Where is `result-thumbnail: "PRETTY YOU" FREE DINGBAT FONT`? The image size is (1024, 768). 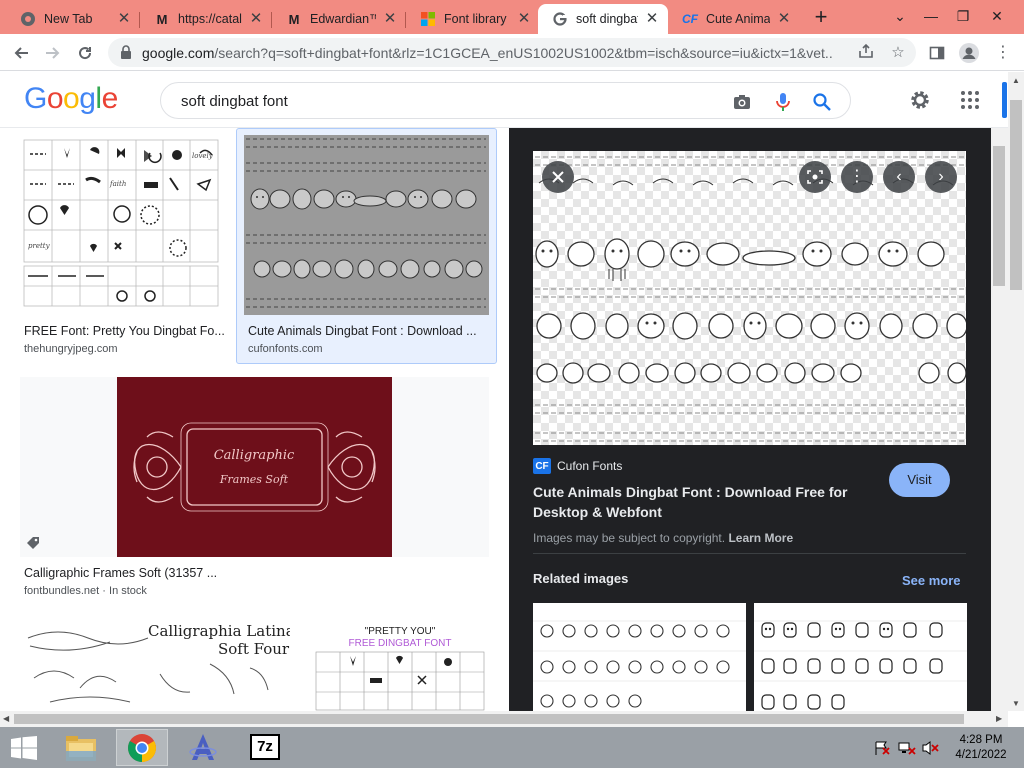 result-thumbnail: "PRETTY YOU" FREE DINGBAT FONT is located at coordinates (400, 664).